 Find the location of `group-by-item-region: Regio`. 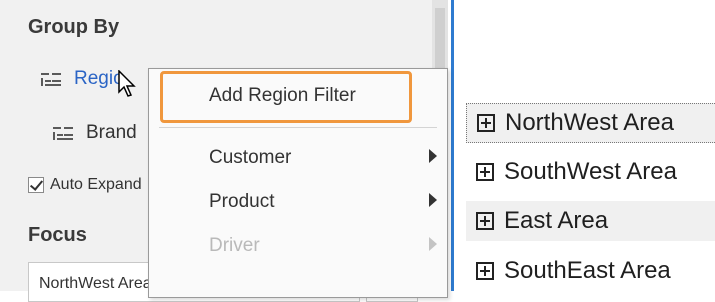

group-by-item-region: Regio is located at coordinates (82, 79).